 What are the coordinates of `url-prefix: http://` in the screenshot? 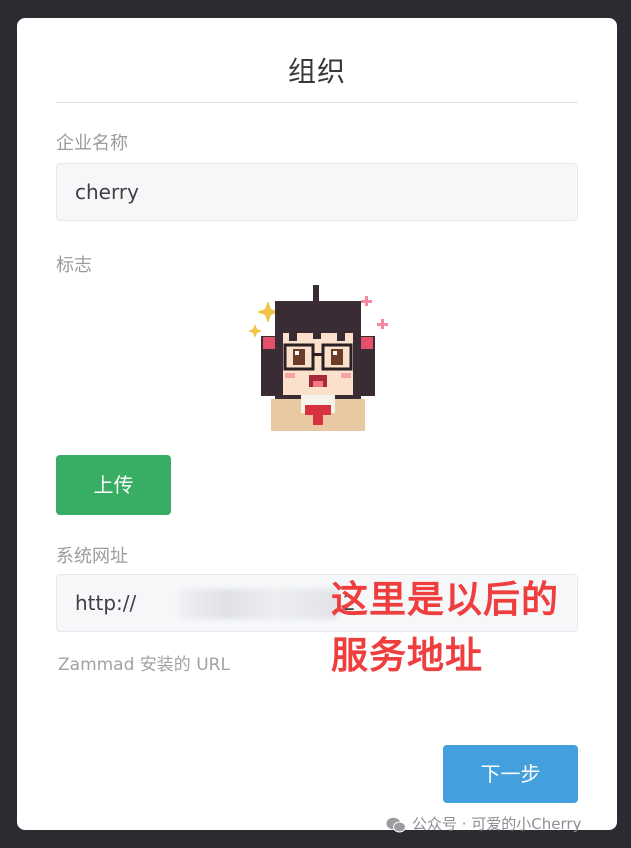 It's located at (106, 603).